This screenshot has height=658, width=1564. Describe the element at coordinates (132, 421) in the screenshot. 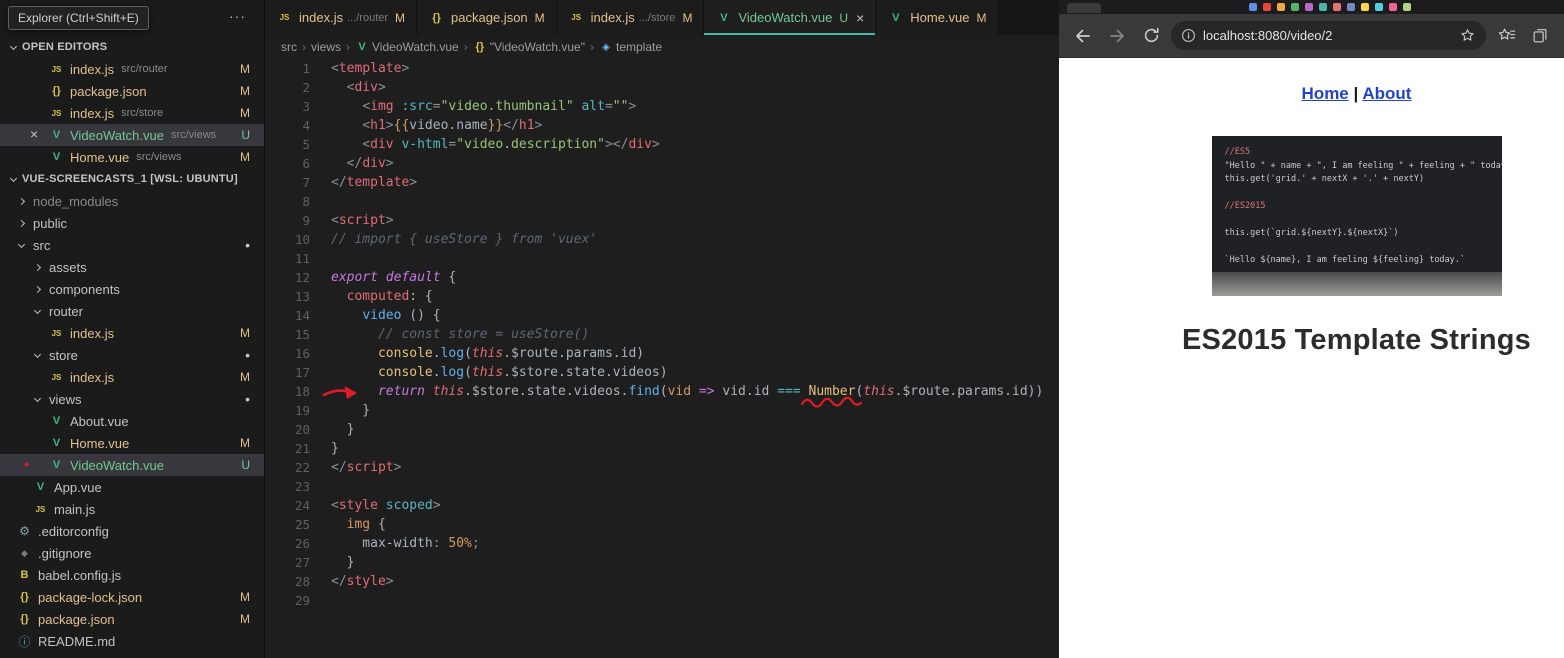

I see `tree-file-about-vue: V About.vue` at that location.